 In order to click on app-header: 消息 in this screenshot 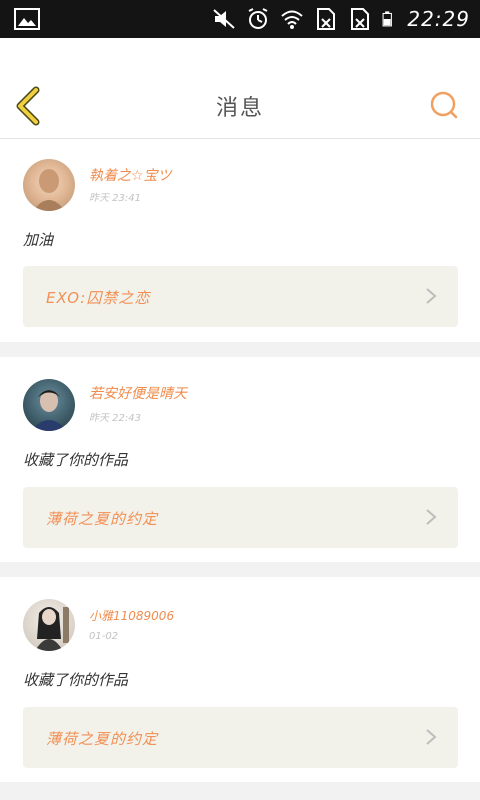, I will do `click(240, 88)`.